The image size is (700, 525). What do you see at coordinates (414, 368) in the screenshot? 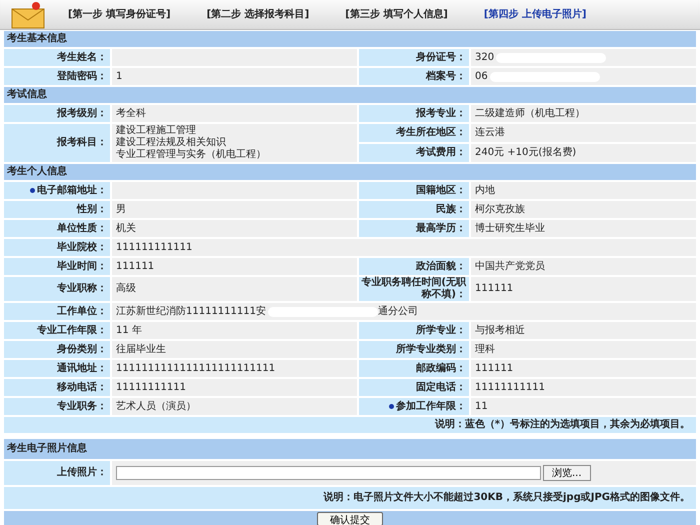
I see `field-label: 邮政编码：` at bounding box center [414, 368].